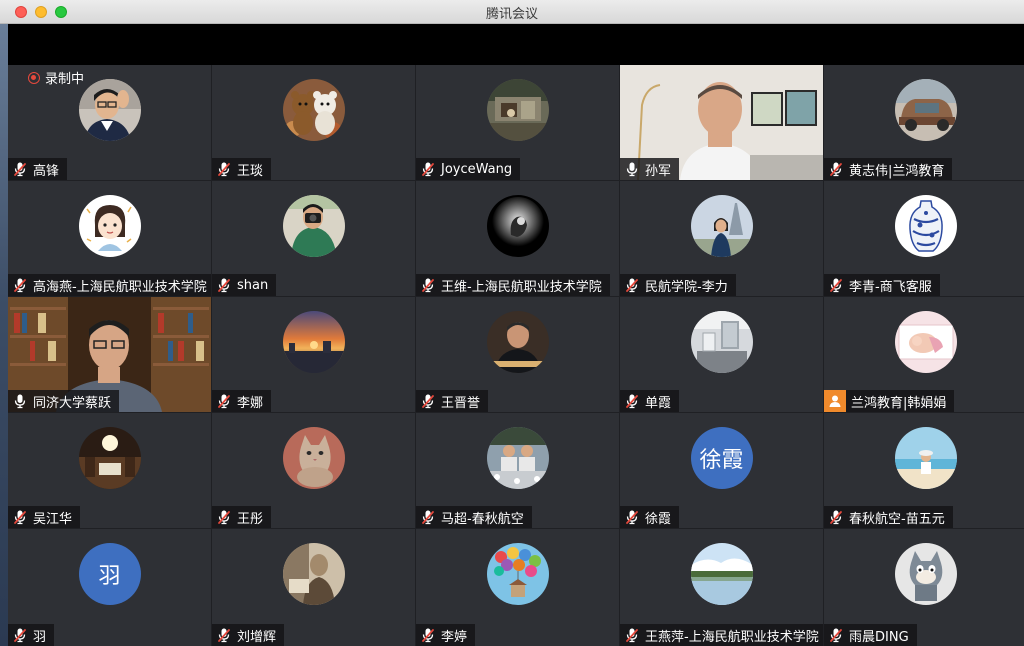 This screenshot has height=646, width=1024. What do you see at coordinates (658, 403) in the screenshot?
I see `participant-name: 单霞` at bounding box center [658, 403].